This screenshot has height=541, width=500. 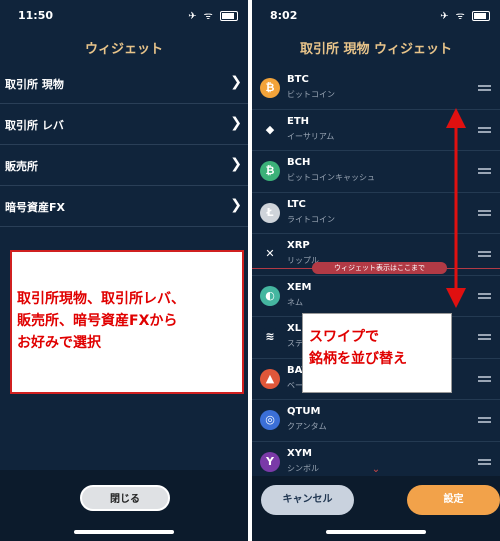 What do you see at coordinates (21, 166) in the screenshot?
I see `menu-item-label: 販売所` at bounding box center [21, 166].